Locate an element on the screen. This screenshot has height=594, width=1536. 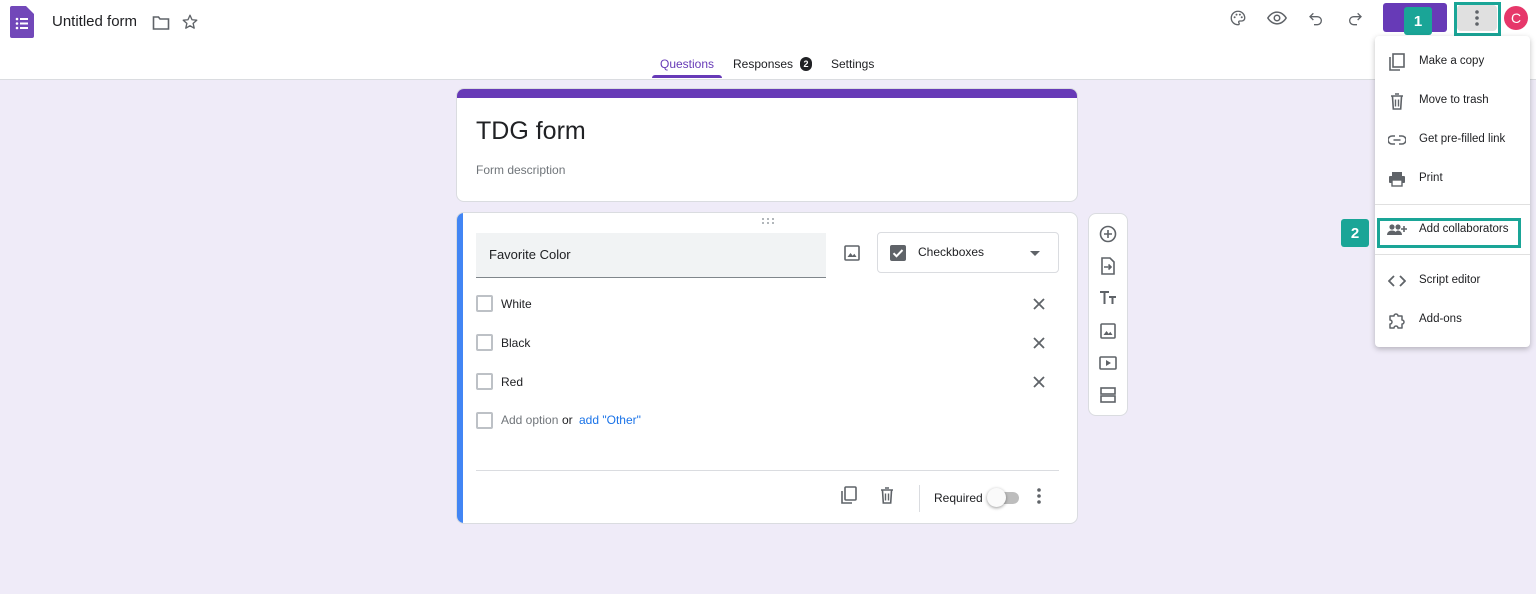
option-label: Black is located at coordinates (515, 343).